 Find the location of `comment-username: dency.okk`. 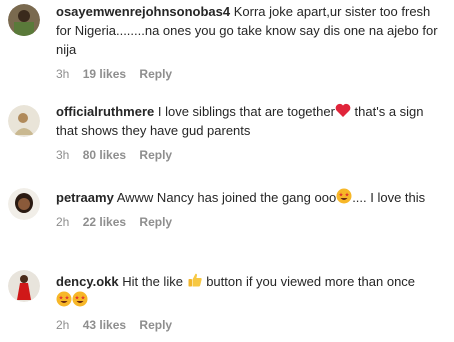

comment-username: dency.okk is located at coordinates (87, 281).